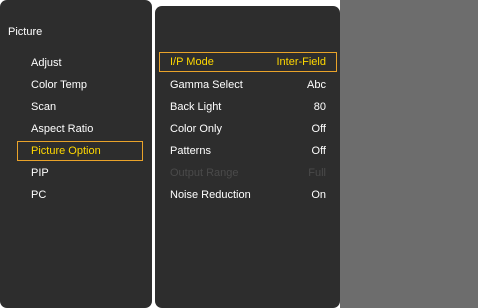 This screenshot has height=308, width=478. I want to click on option-label: Gamma Select, so click(206, 85).